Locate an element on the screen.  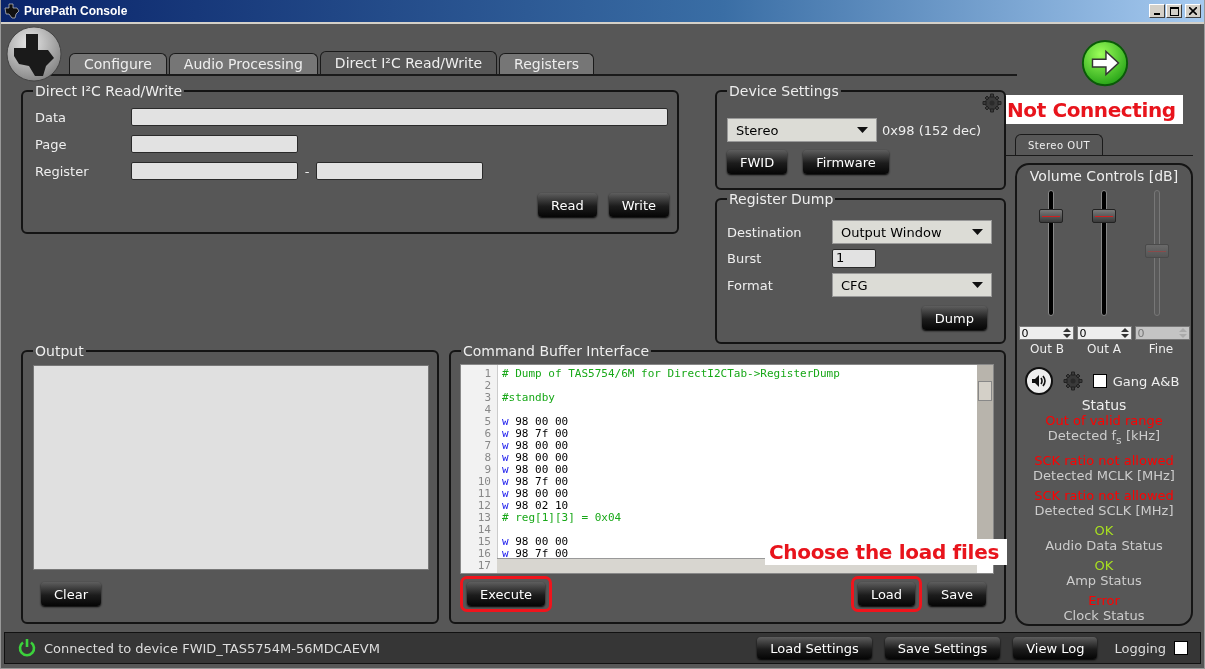
maximize-icon is located at coordinates (1174, 11).